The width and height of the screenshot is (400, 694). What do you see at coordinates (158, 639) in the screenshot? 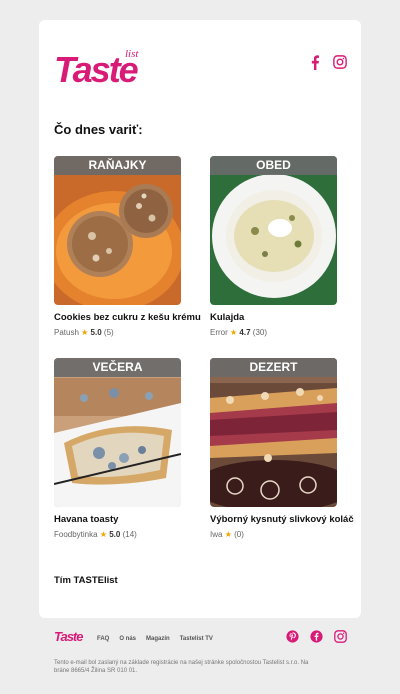
I see `footer-link-magazine: Magazín` at bounding box center [158, 639].